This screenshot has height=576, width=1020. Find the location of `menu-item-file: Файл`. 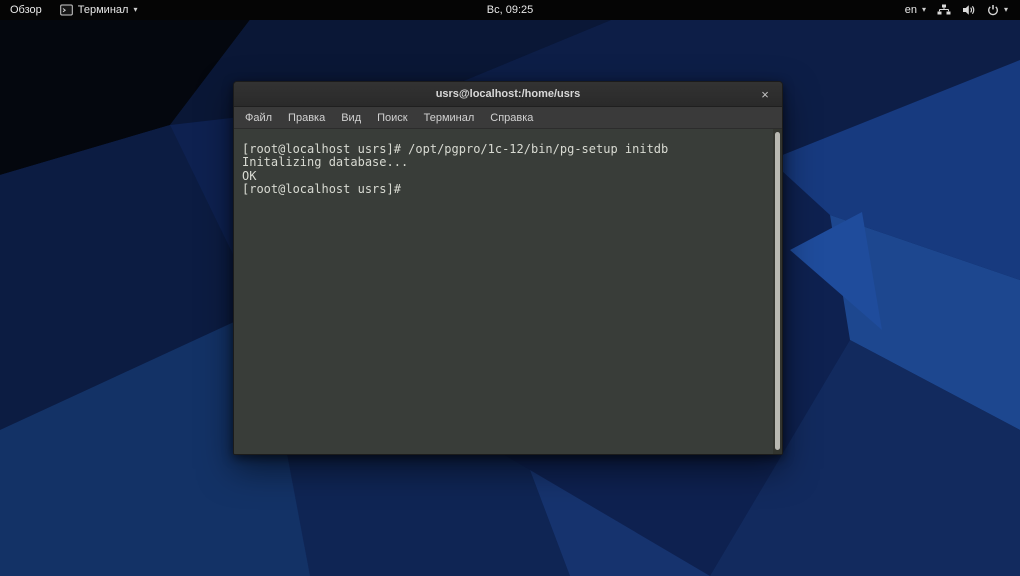

menu-item-file: Файл is located at coordinates (258, 118).